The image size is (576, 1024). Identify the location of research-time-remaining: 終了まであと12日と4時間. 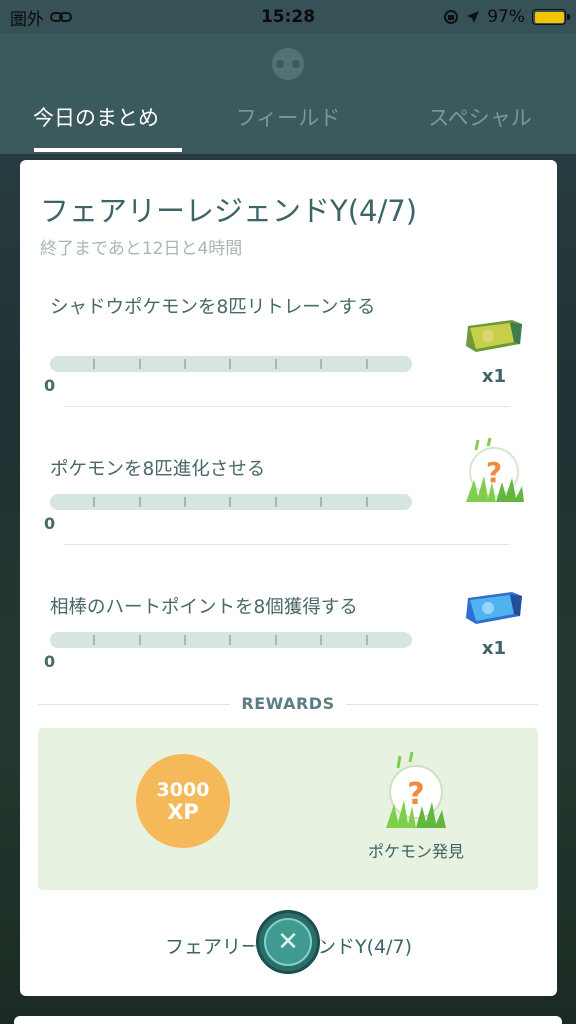
(141, 249).